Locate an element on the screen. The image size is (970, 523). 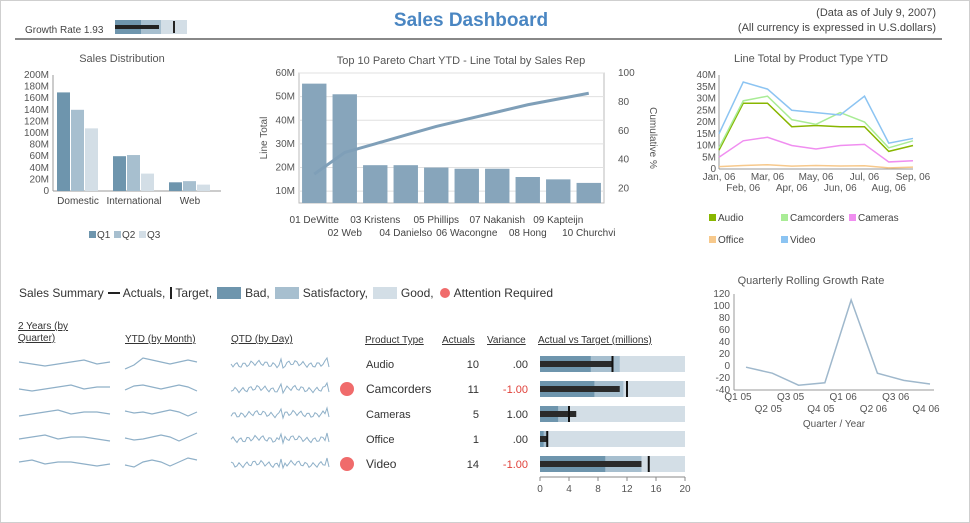
legend-label-q3: Q3 is located at coordinates (154, 235).